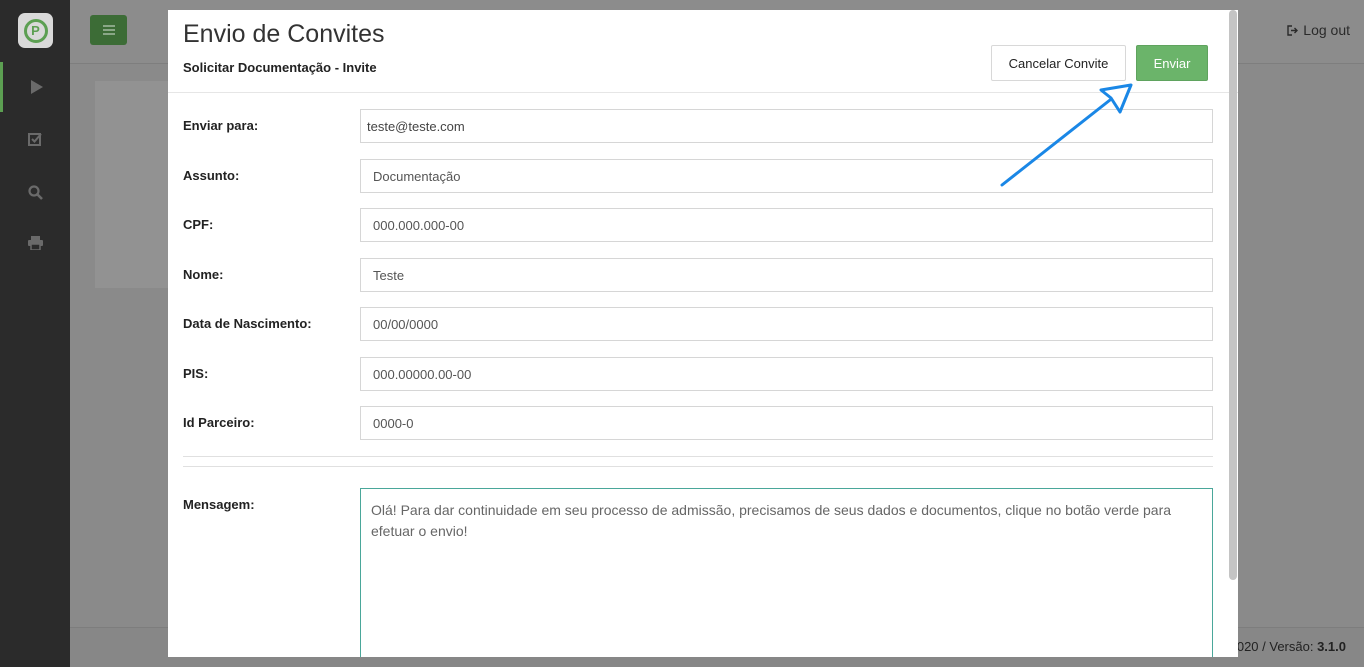  I want to click on version-prefix: 020 / Versão:, so click(1277, 646).